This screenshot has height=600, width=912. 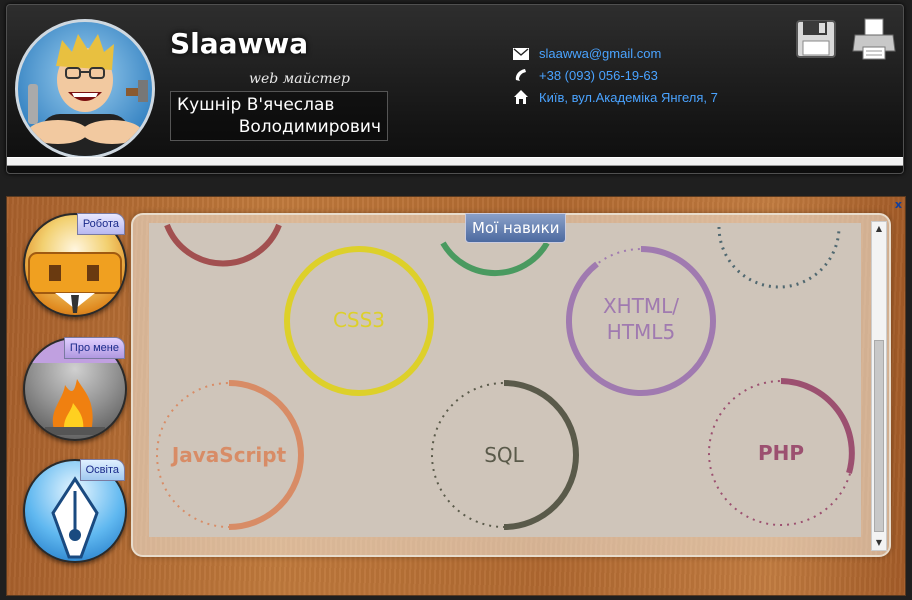 What do you see at coordinates (239, 43) in the screenshot?
I see `brand-title: Slaawwa` at bounding box center [239, 43].